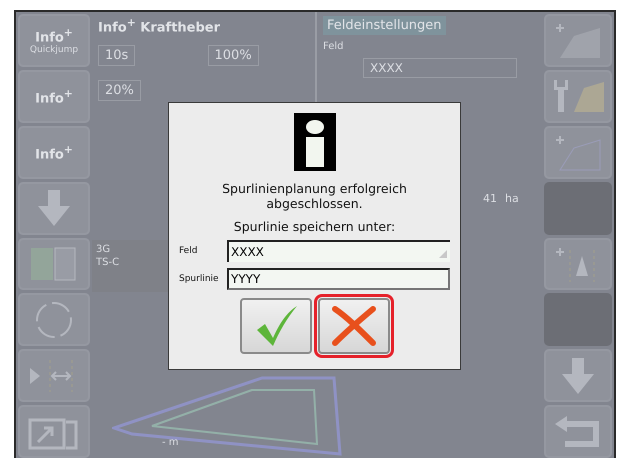 Image resolution: width=619 pixels, height=458 pixels. What do you see at coordinates (315, 226) in the screenshot?
I see `dialog-prompt: Spurlinie speichern unter:` at bounding box center [315, 226].